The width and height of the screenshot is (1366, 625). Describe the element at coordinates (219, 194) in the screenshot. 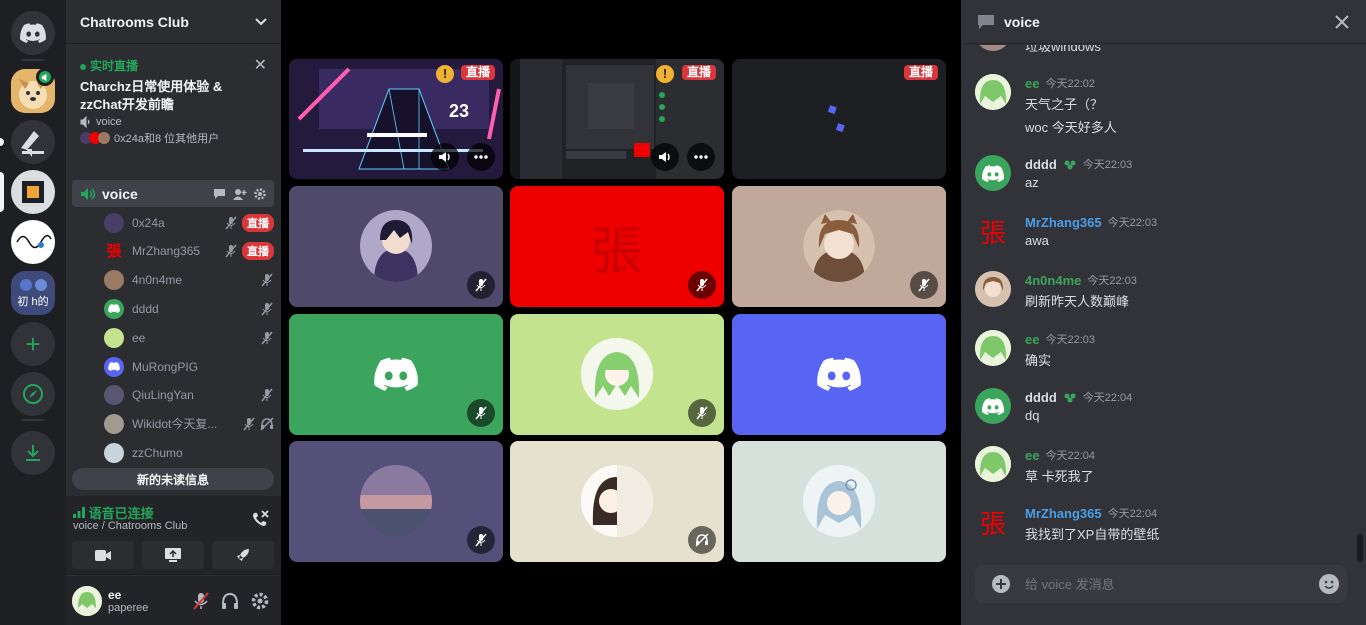

I see `chat-icon` at that location.